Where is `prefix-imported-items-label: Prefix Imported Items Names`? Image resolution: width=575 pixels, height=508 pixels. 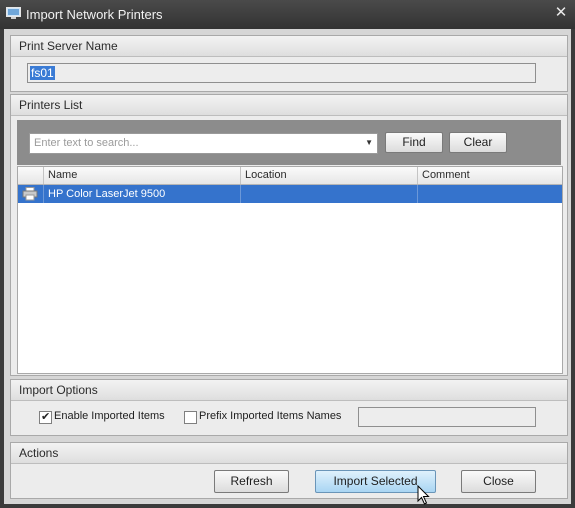
prefix-imported-items-label: Prefix Imported Items Names is located at coordinates (270, 416).